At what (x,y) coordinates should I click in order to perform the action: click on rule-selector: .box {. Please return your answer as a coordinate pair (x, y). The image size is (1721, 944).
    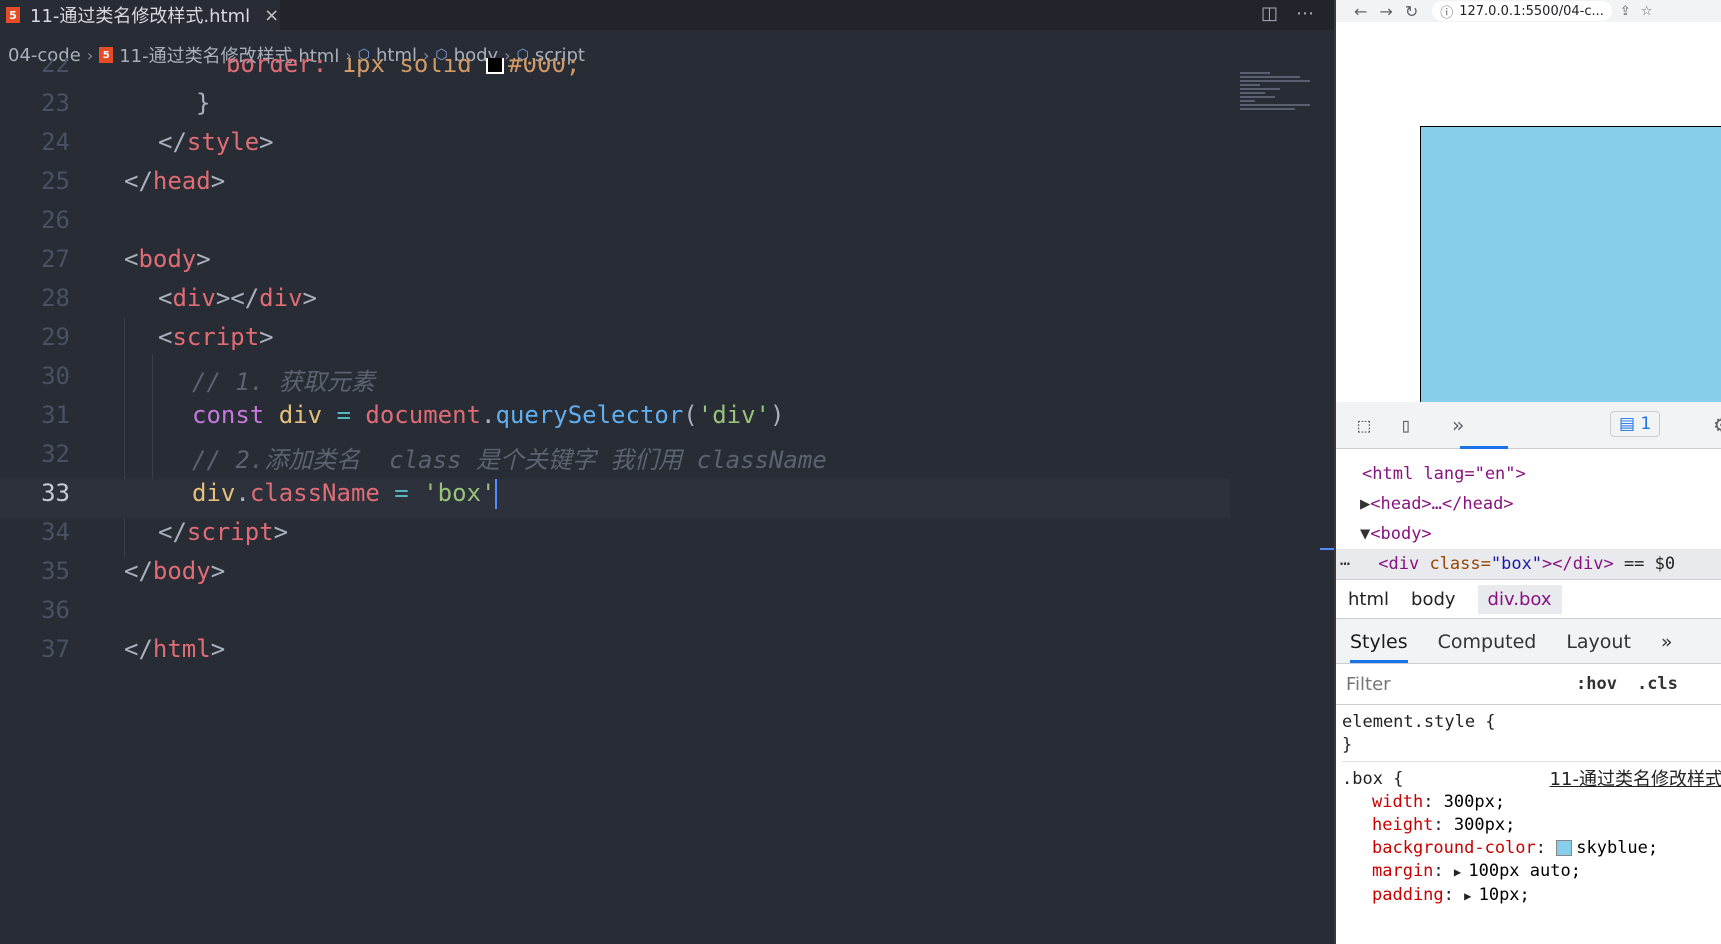
    Looking at the image, I should click on (1372, 779).